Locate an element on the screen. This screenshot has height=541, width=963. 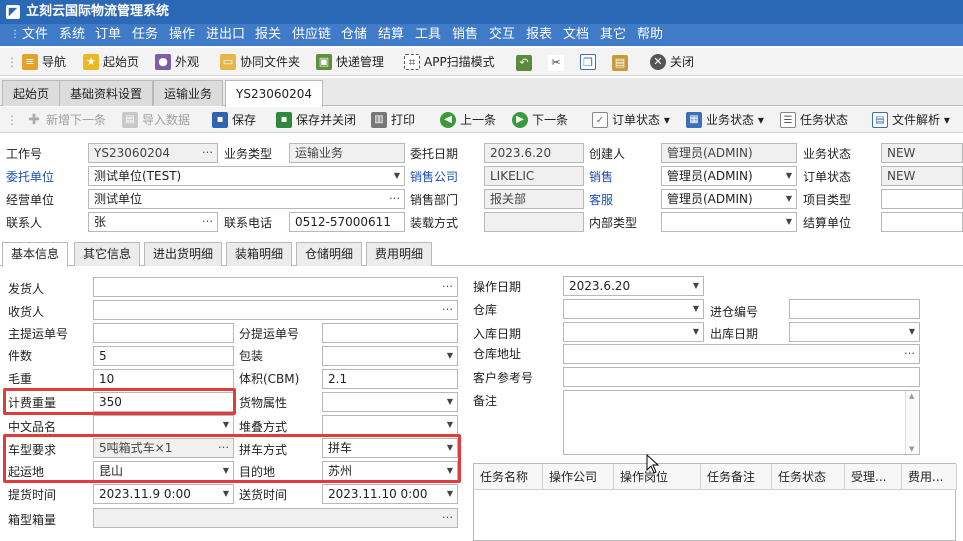
next-button: ▶ 下一条 is located at coordinates (540, 120).